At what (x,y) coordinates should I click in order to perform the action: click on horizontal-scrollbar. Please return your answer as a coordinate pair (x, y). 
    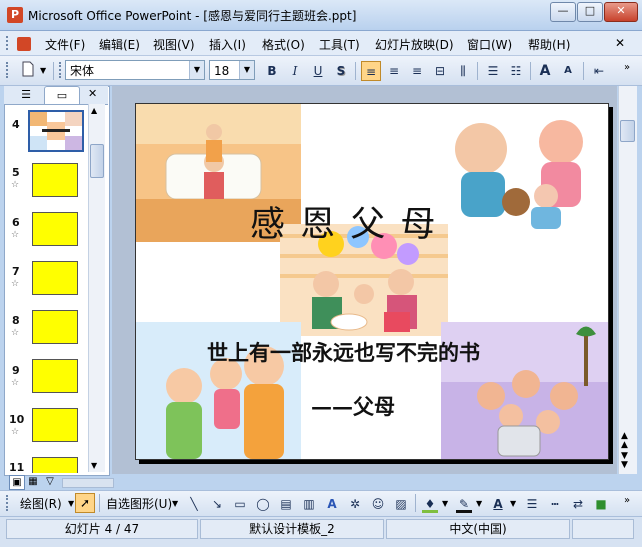
    Looking at the image, I should click on (88, 483).